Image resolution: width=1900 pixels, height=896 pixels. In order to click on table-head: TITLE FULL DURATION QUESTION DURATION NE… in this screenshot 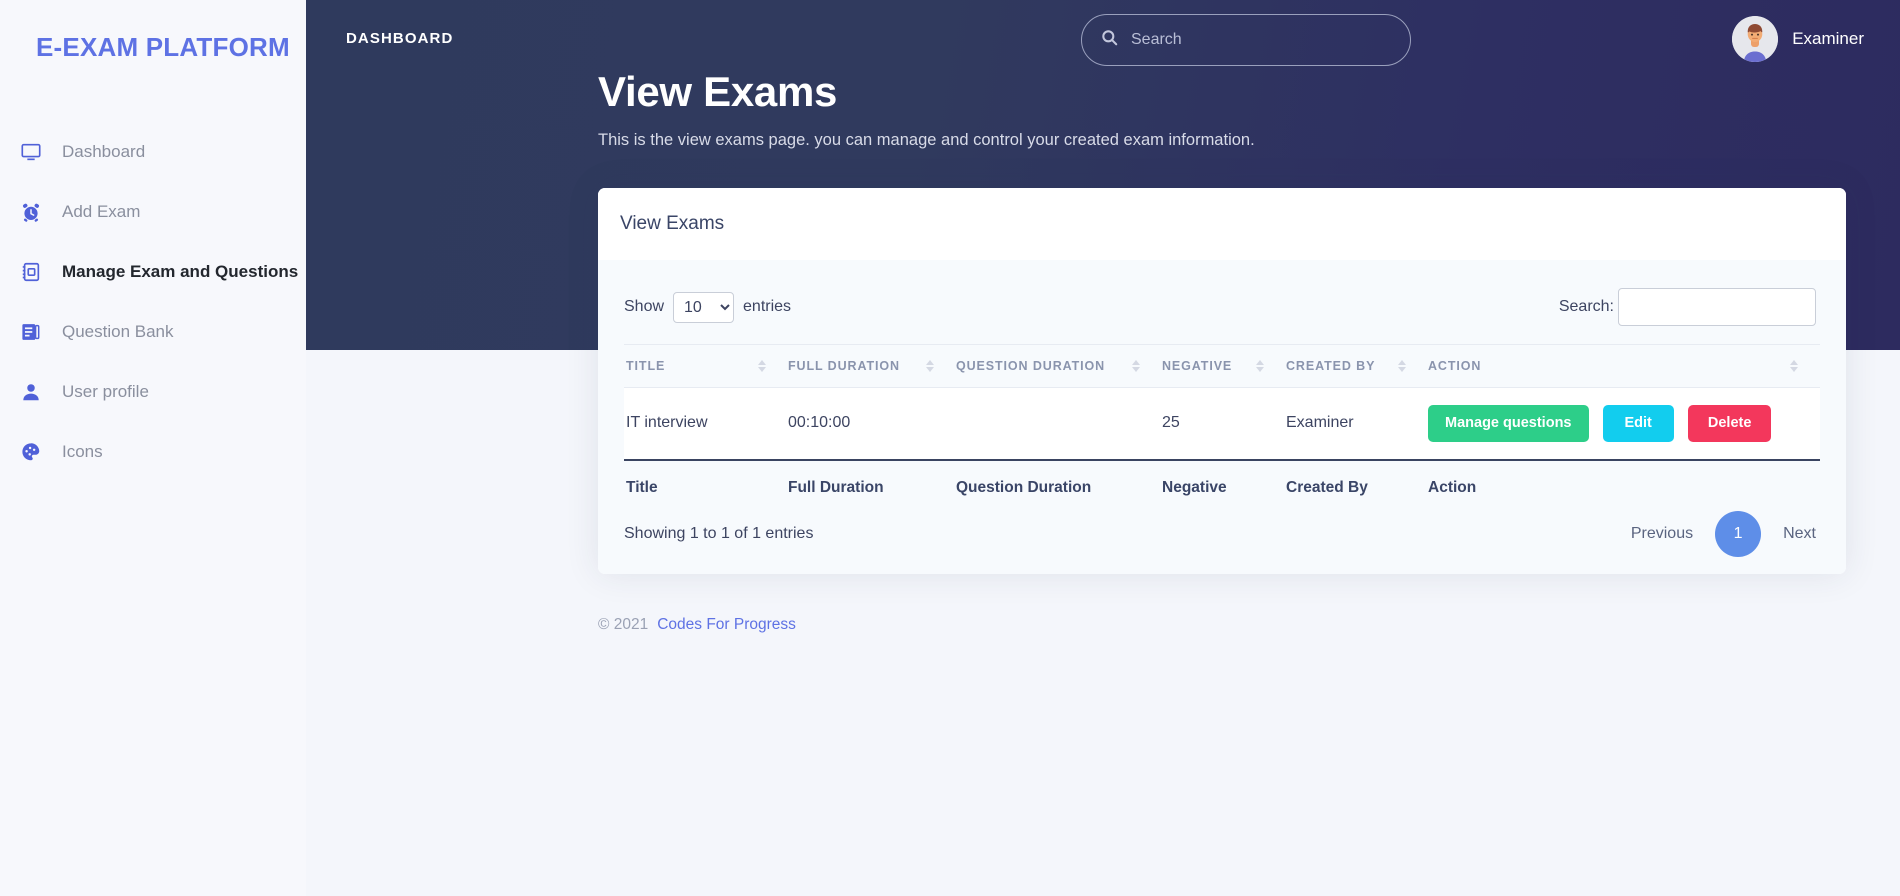, I will do `click(1222, 366)`.